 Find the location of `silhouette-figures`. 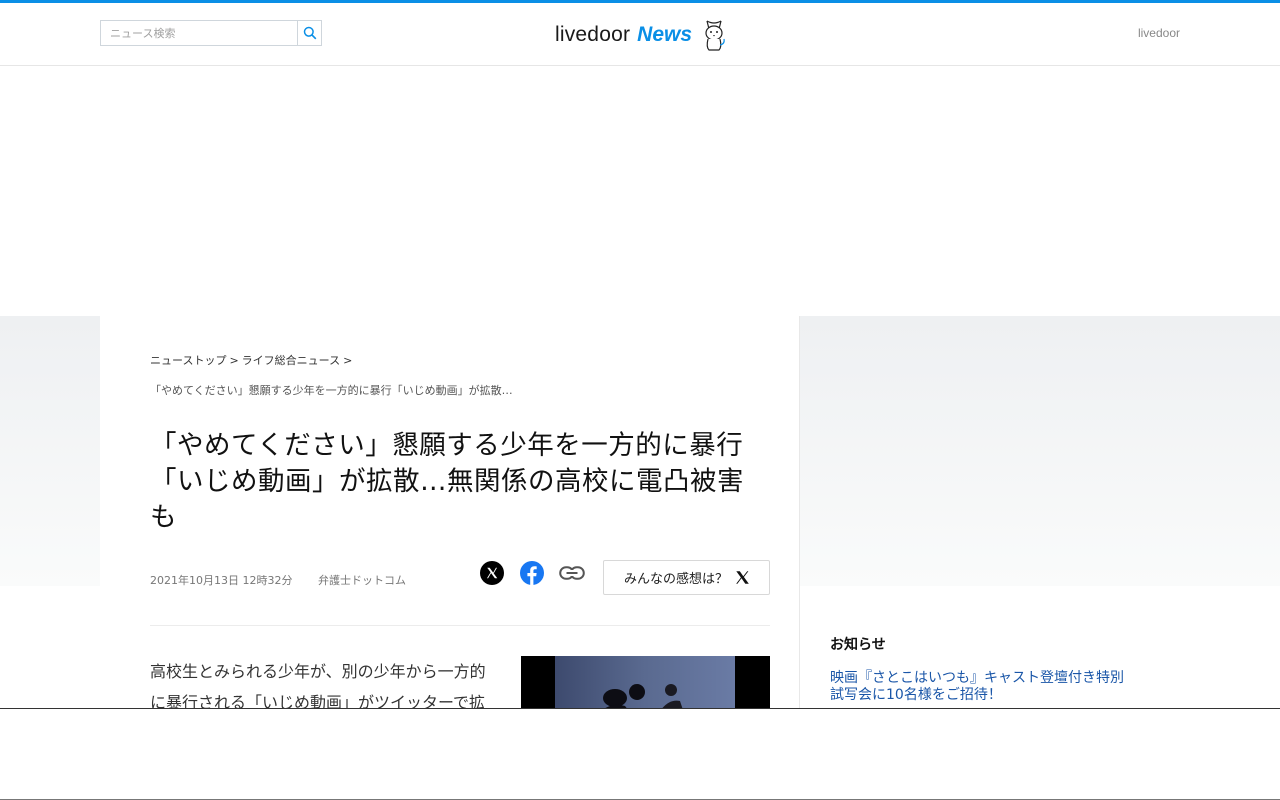

silhouette-figures is located at coordinates (643, 696).